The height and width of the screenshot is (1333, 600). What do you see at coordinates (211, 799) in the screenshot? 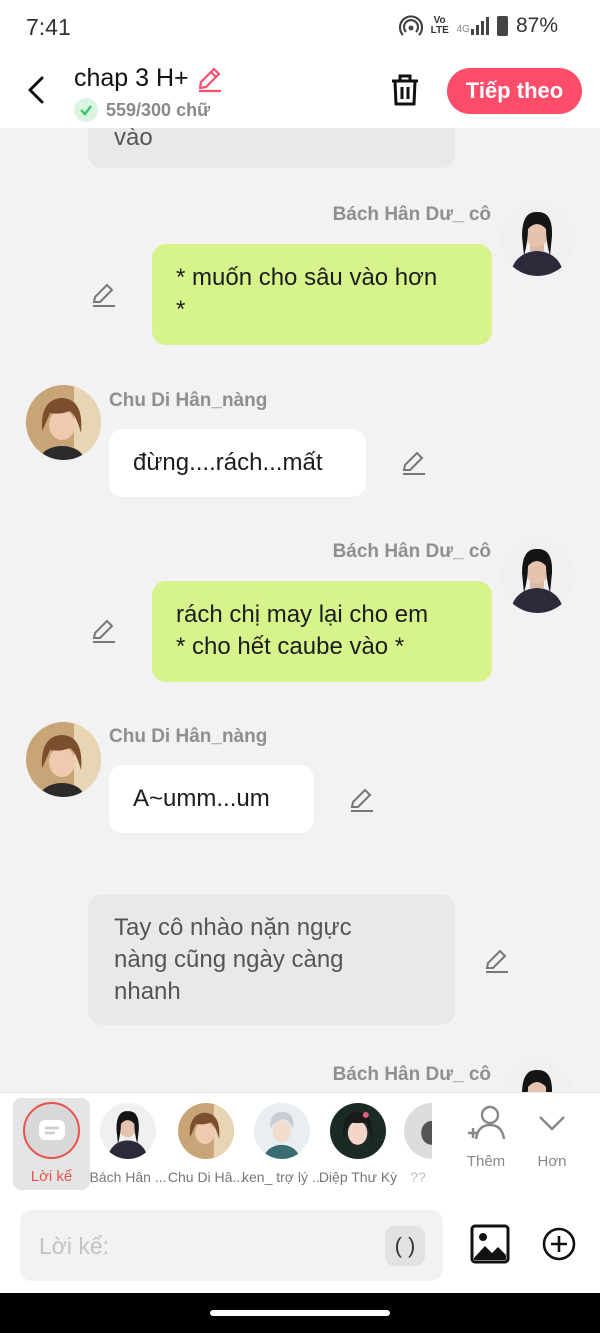
I see `message-bubble-left: A~umm...um` at bounding box center [211, 799].